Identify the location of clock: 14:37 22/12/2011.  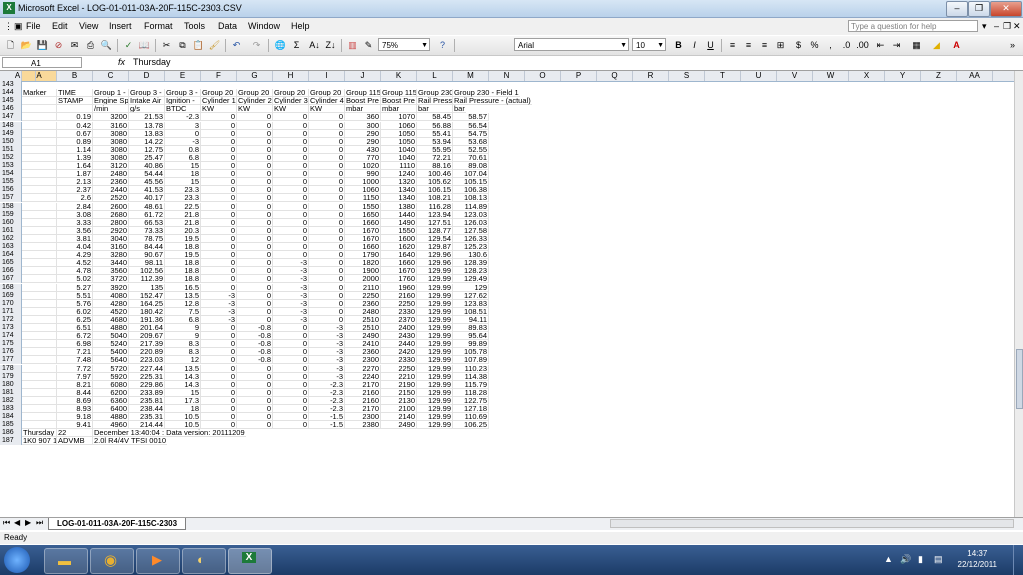
(977, 559).